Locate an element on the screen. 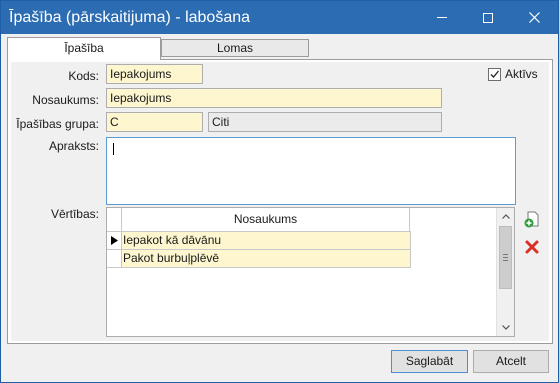  scrollbar-thumb is located at coordinates (505, 257).